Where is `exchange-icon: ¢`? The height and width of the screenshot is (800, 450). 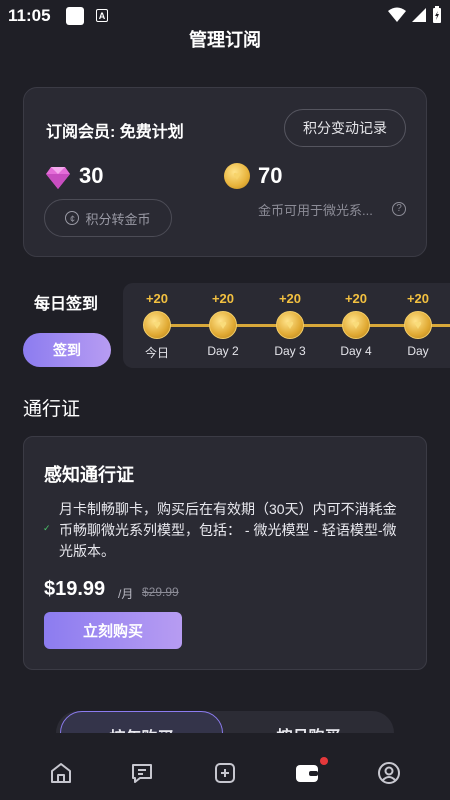
exchange-icon: ¢ is located at coordinates (72, 218).